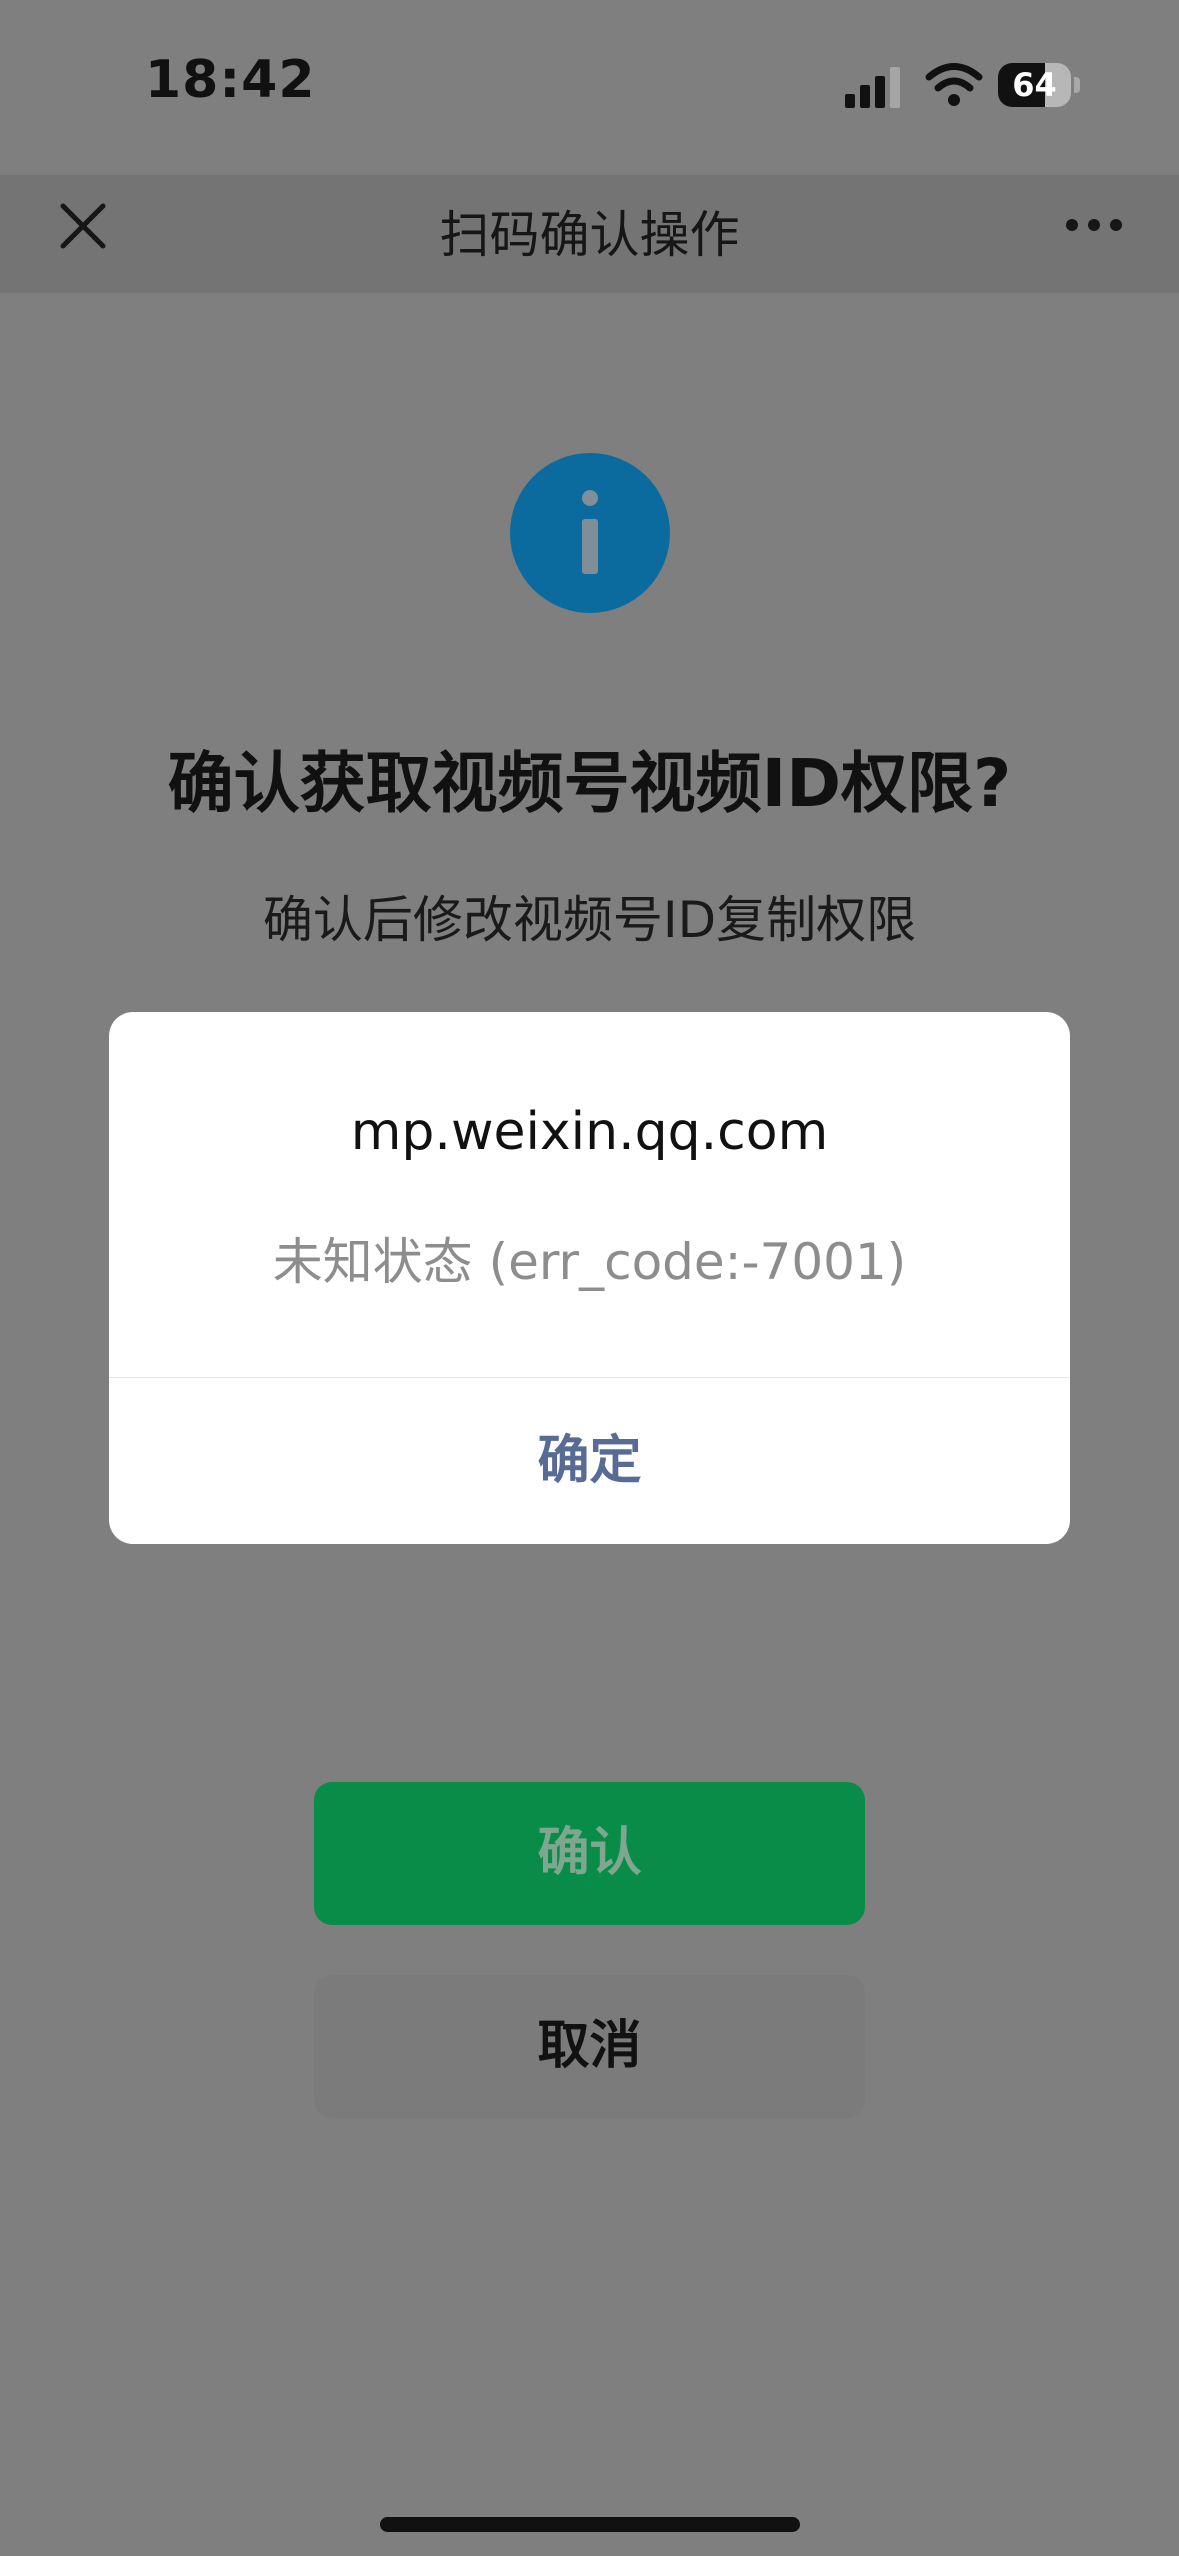 The width and height of the screenshot is (1179, 2556). Describe the element at coordinates (589, 783) in the screenshot. I see `permission-title: 确认获取视频号视频ID权限?` at that location.